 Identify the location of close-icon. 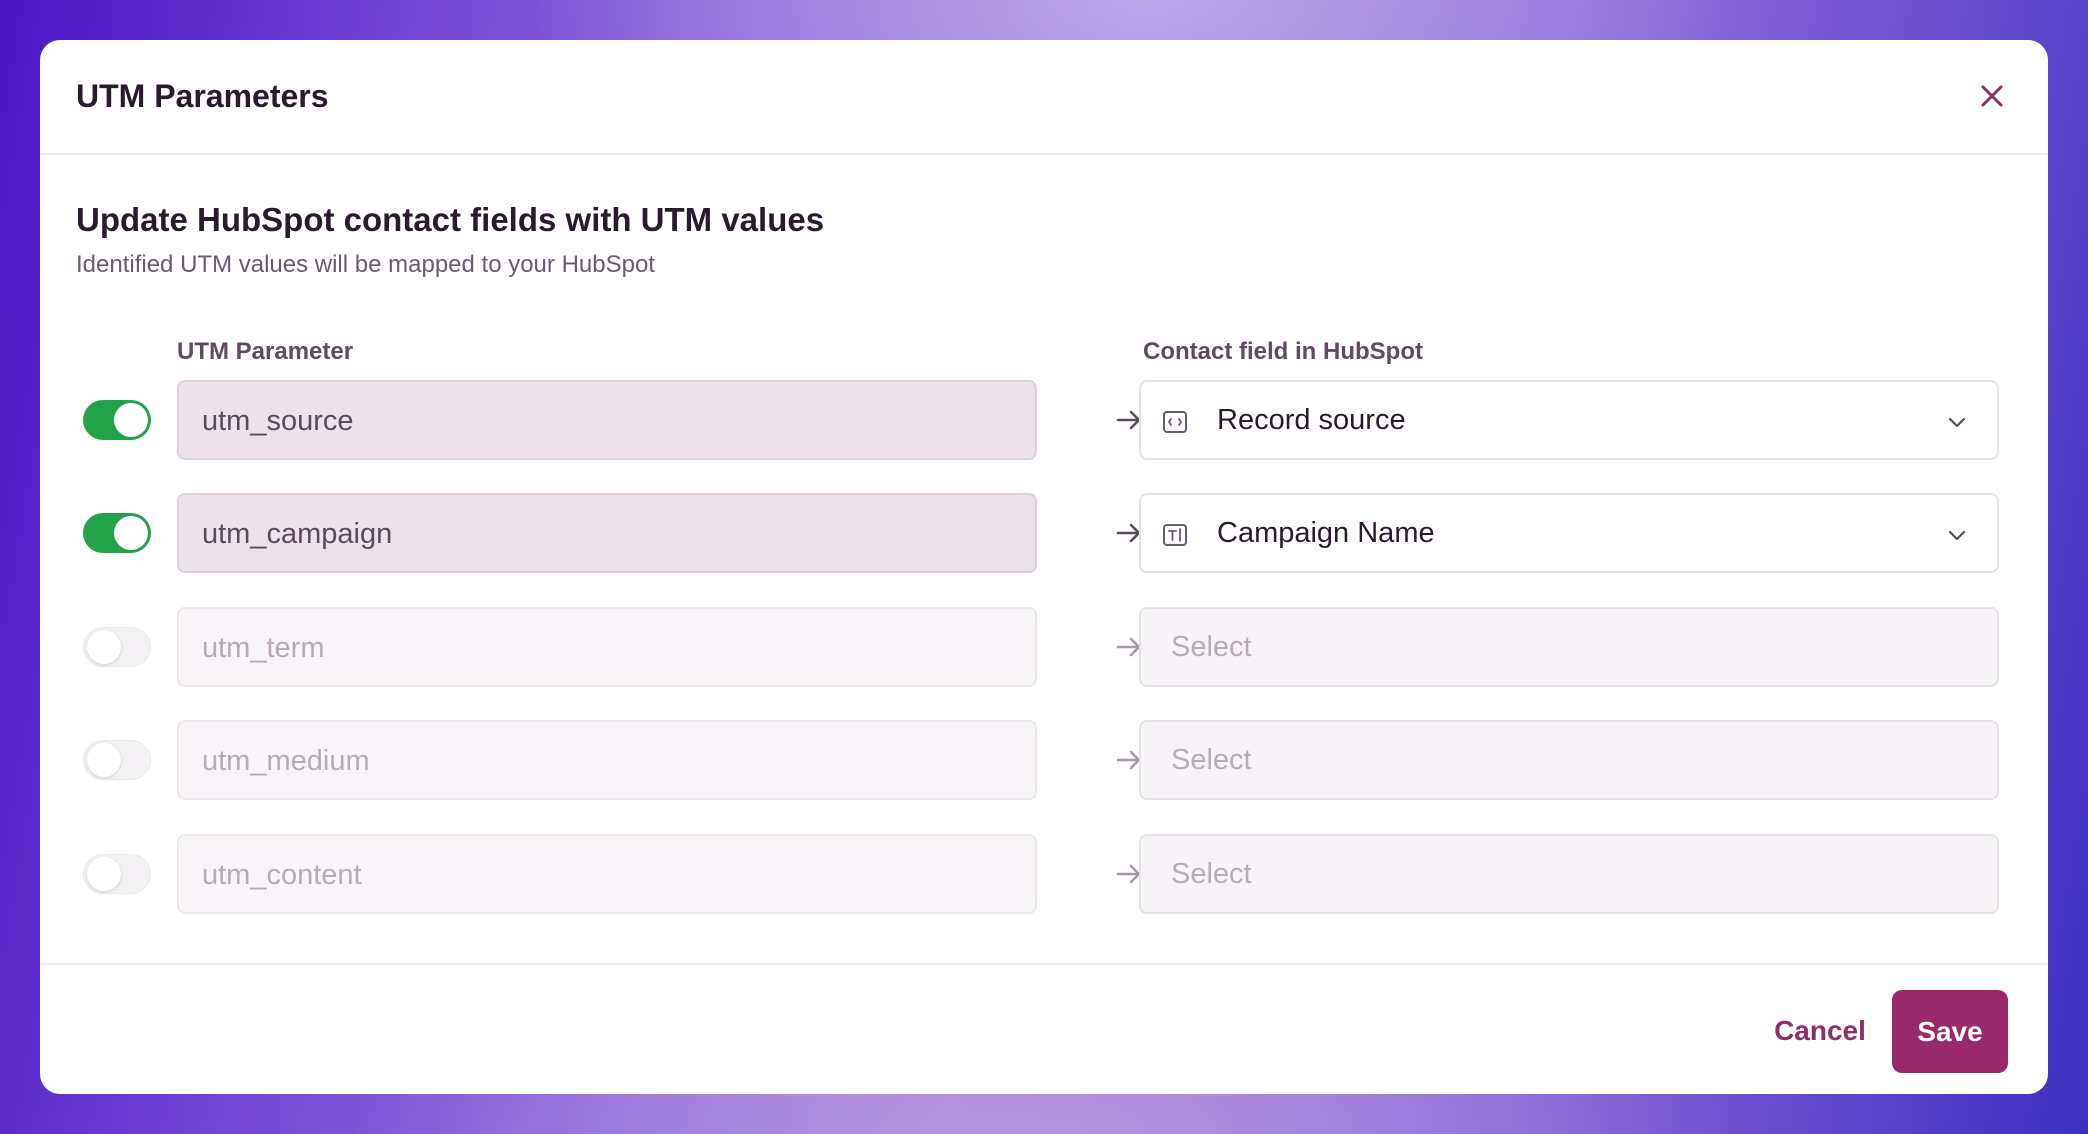
(1992, 96).